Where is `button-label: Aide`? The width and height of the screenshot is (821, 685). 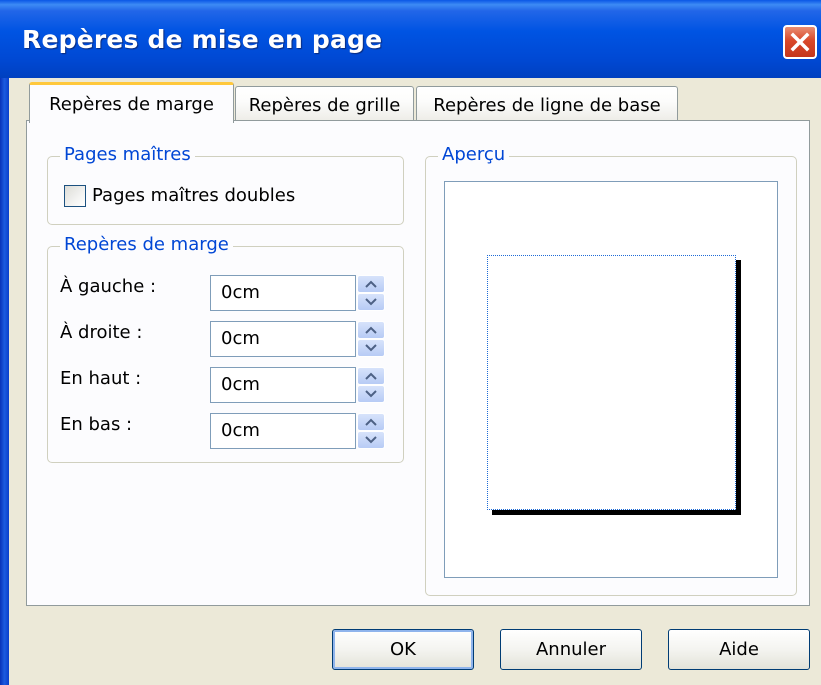
button-label: Aide is located at coordinates (739, 649).